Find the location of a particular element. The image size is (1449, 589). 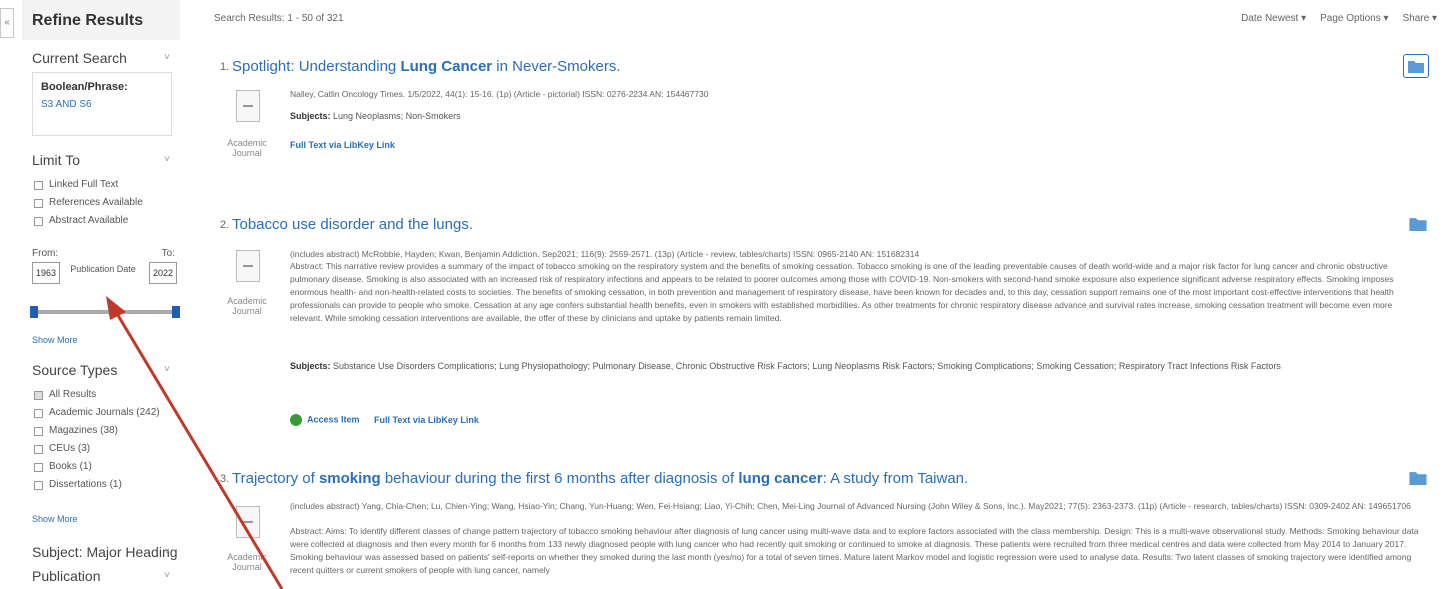

from-label: From: is located at coordinates (45, 253).